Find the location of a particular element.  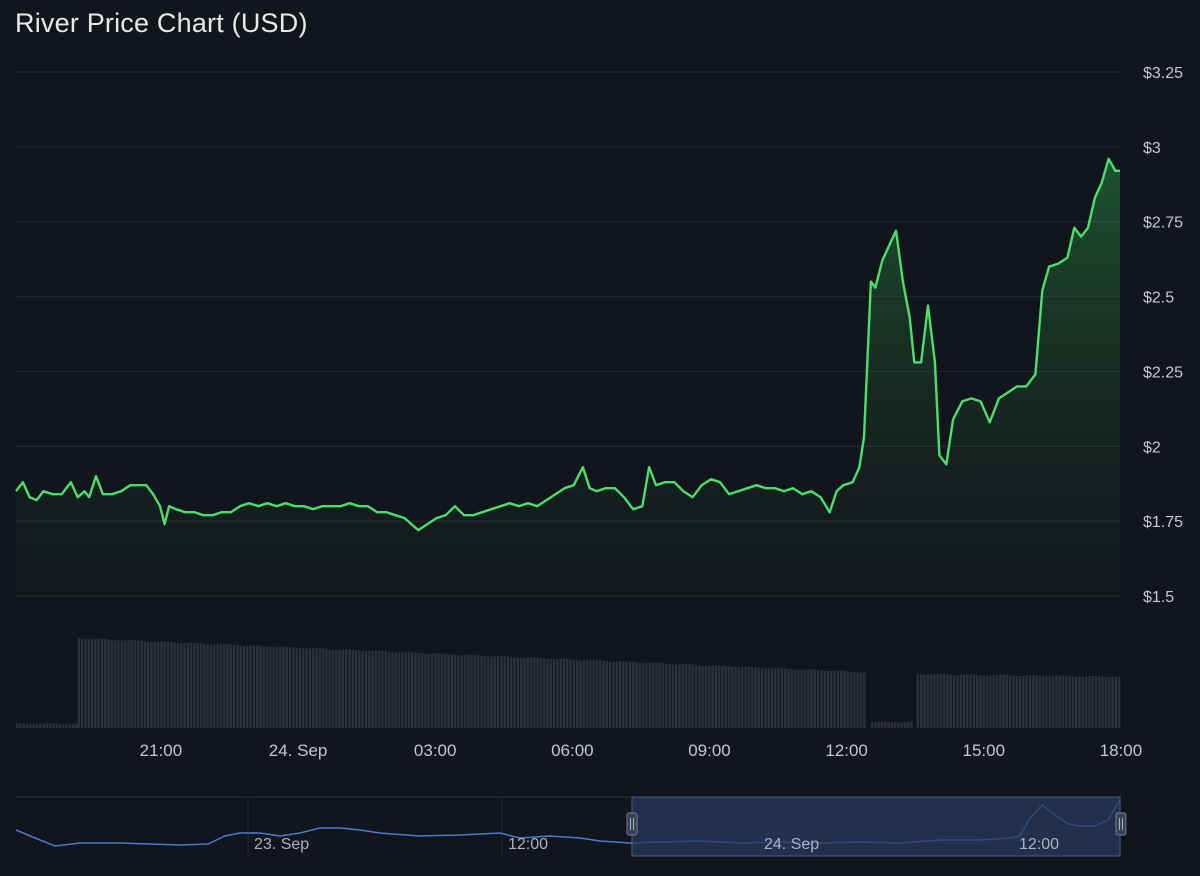

y-tick-label: $2.25 is located at coordinates (1163, 372).